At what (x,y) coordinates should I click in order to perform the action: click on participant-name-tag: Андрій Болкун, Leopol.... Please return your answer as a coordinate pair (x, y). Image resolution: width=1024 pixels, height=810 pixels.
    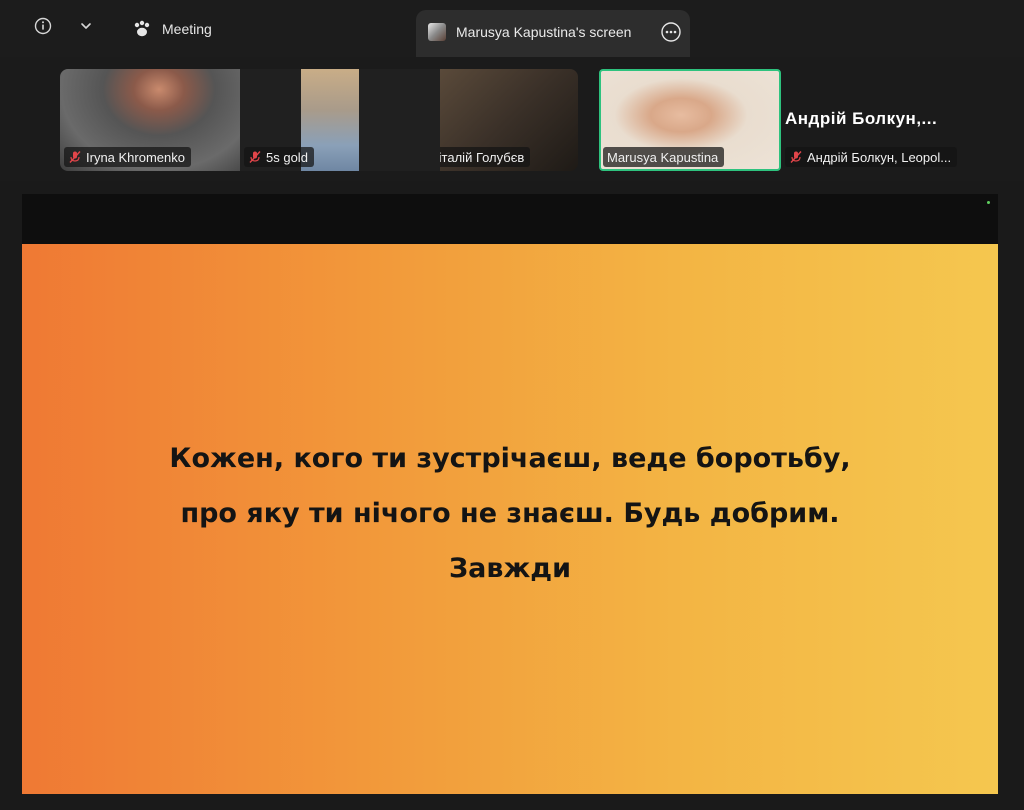
    Looking at the image, I should click on (871, 157).